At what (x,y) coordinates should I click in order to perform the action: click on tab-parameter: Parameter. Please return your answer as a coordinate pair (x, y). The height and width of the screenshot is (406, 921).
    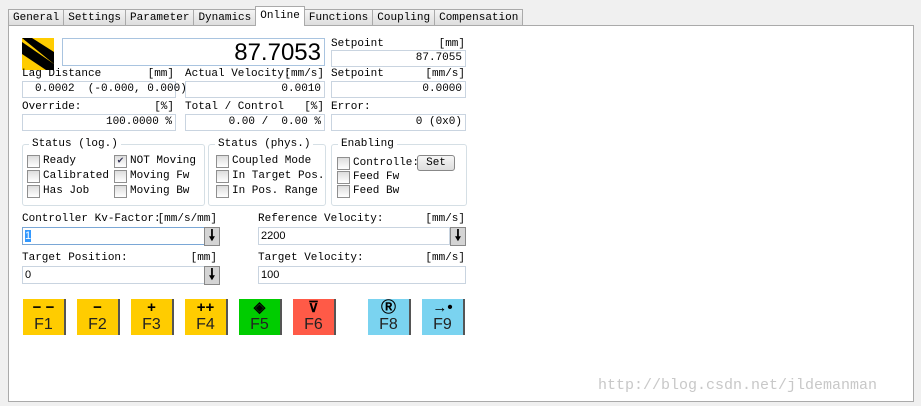
    Looking at the image, I should click on (160, 17).